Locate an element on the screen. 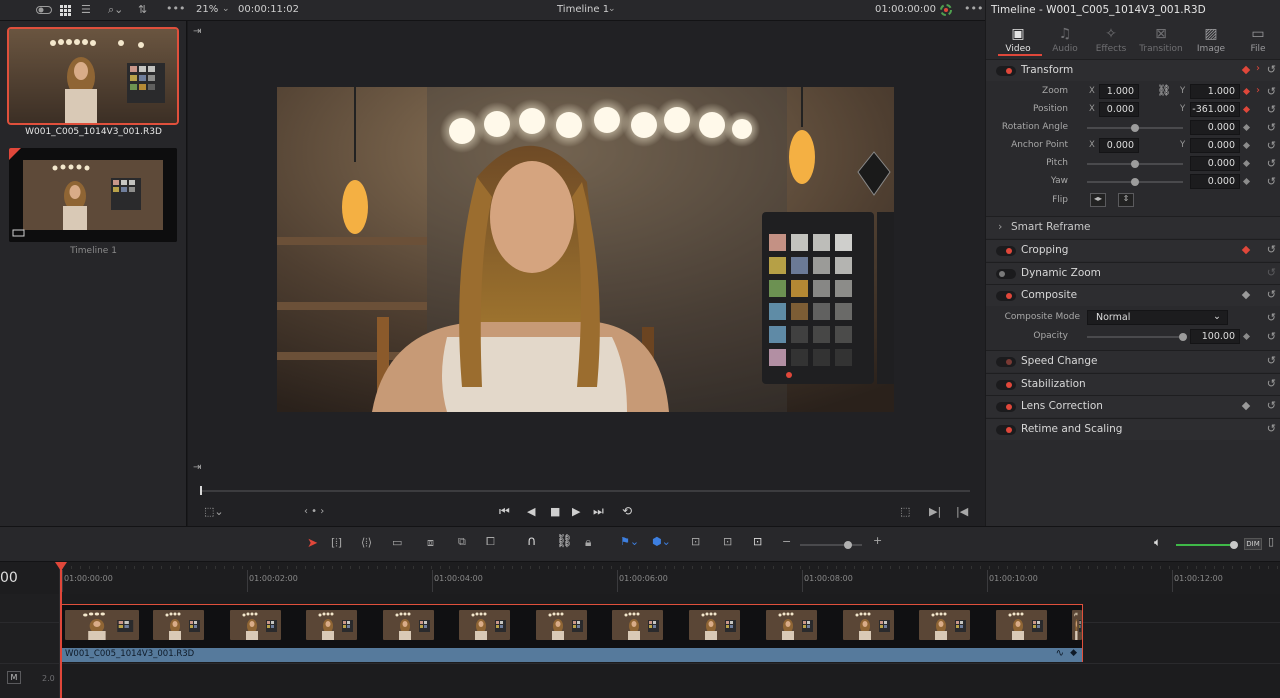 Image resolution: width=1280 pixels, height=698 pixels. speaker-icon: 🔈︎ is located at coordinates (1157, 542).